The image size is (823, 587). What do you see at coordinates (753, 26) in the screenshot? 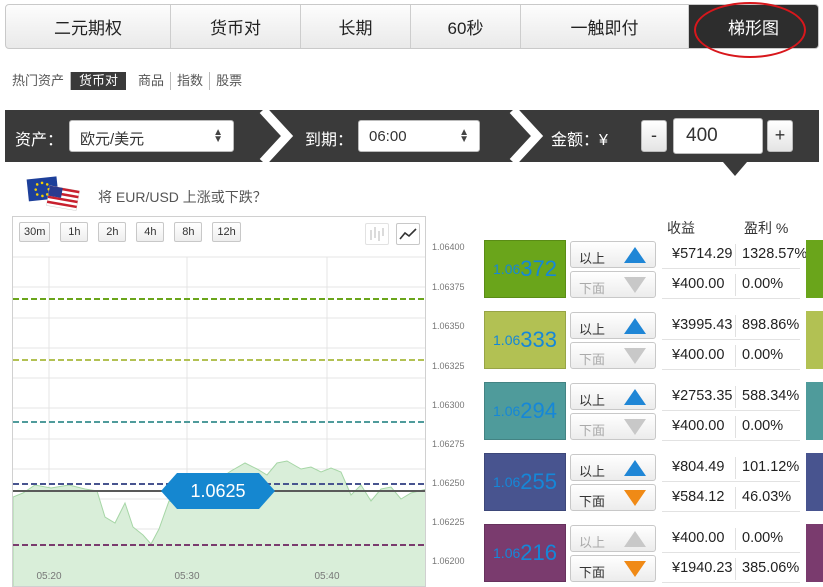
I see `tab-ladder: 梯形图` at bounding box center [753, 26].